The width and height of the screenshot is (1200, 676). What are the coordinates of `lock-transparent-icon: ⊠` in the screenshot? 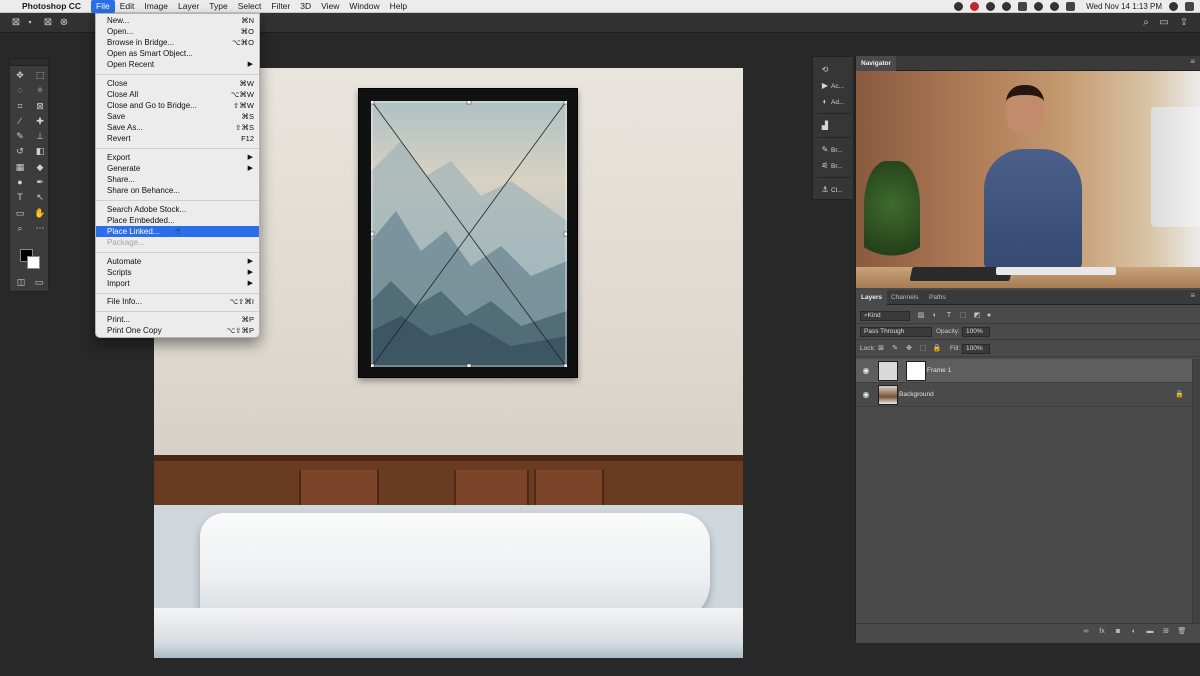 It's located at (881, 349).